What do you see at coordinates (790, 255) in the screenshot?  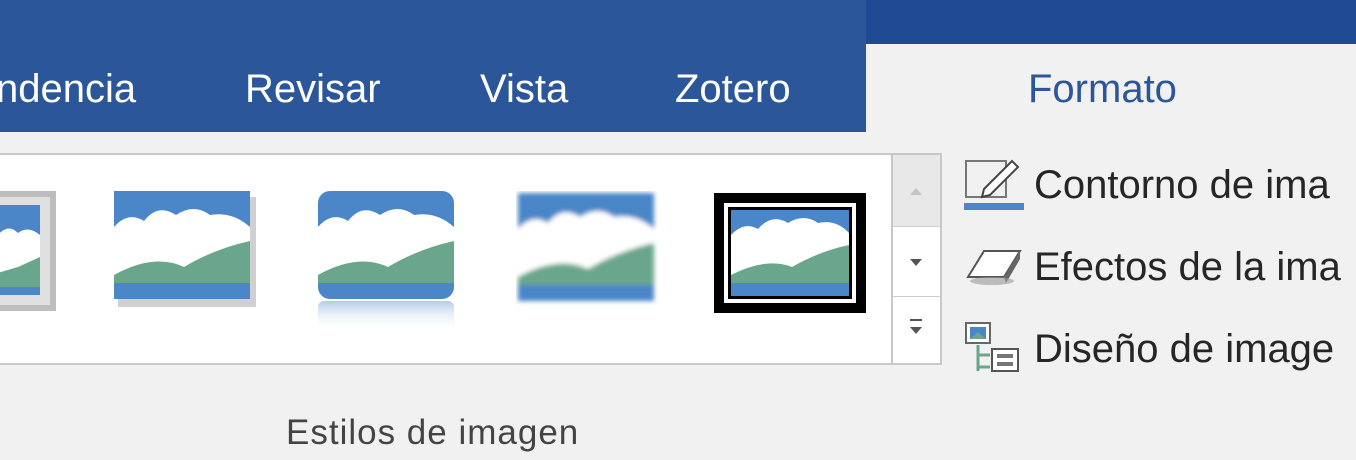 I see `picture-style-5-selected` at bounding box center [790, 255].